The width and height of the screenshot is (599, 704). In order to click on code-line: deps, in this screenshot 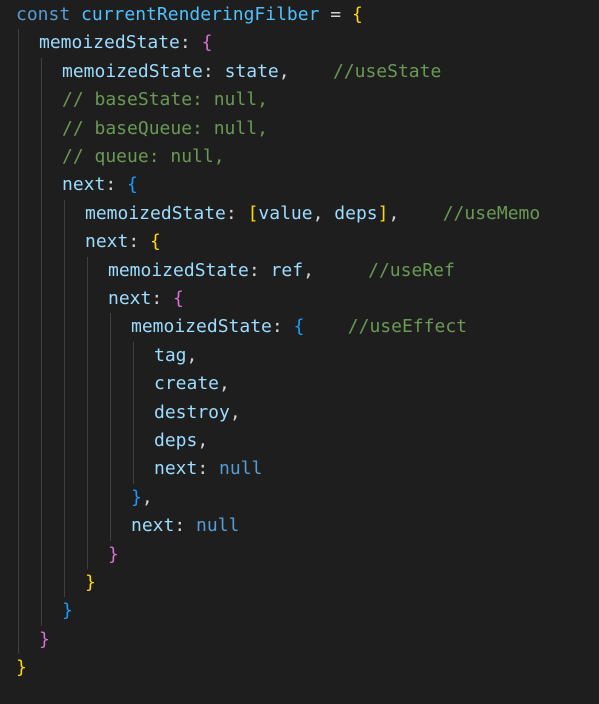, I will do `click(181, 441)`.